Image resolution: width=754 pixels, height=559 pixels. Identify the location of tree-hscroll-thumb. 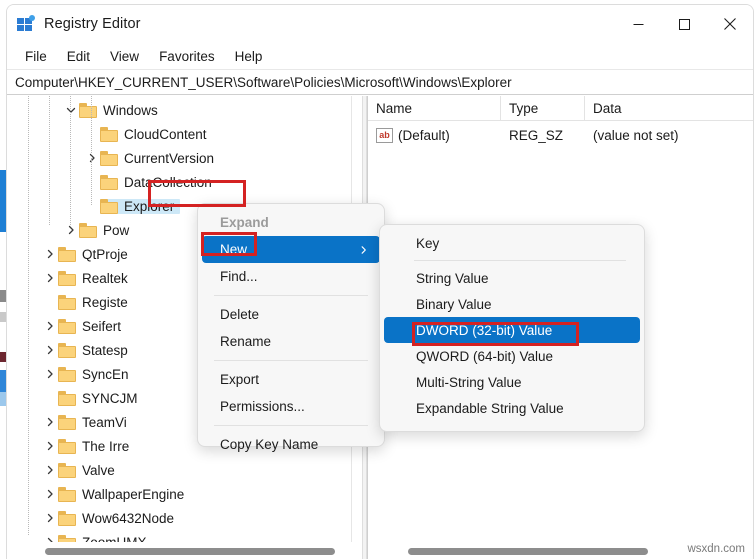
(190, 551).